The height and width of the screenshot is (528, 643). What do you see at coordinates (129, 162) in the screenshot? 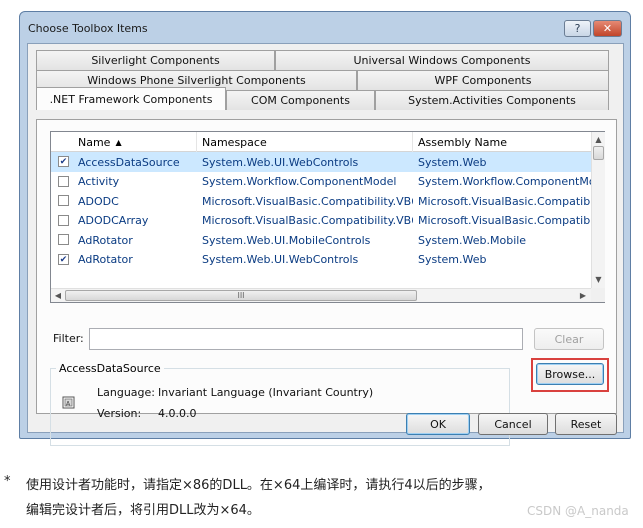
I see `cell-name: AccessDataSource` at bounding box center [129, 162].